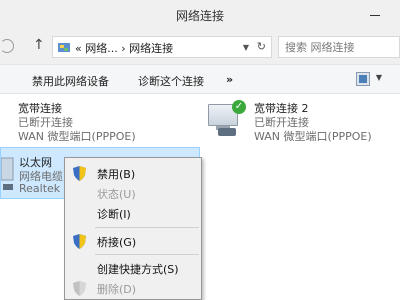 The height and width of the screenshot is (300, 400). Describe the element at coordinates (225, 119) in the screenshot. I see `computer-network-icon: ✓` at that location.